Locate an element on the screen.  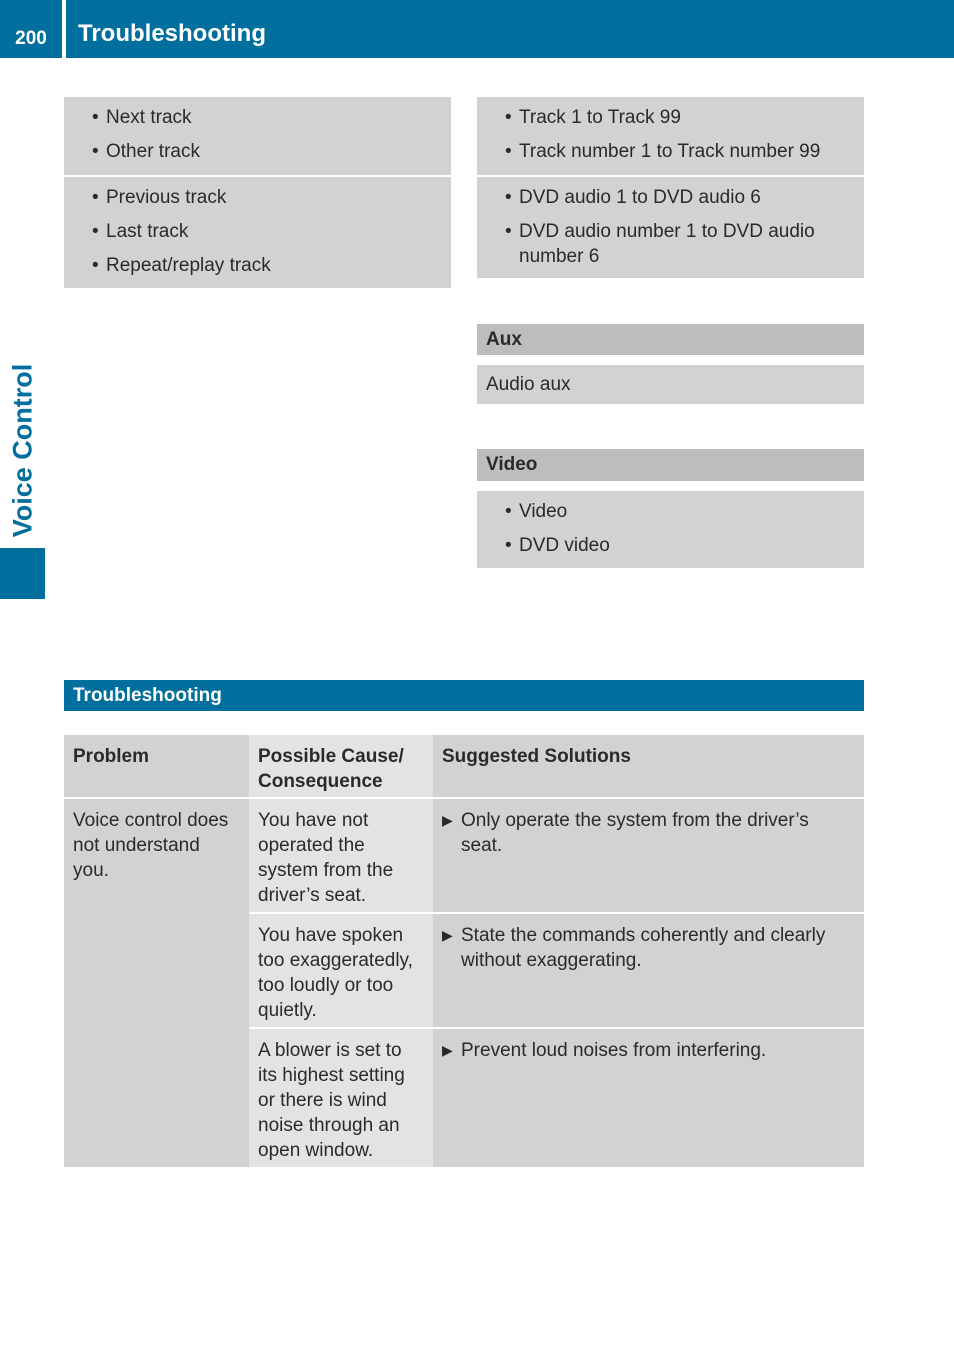
command-item: Previous track is located at coordinates (257, 197).